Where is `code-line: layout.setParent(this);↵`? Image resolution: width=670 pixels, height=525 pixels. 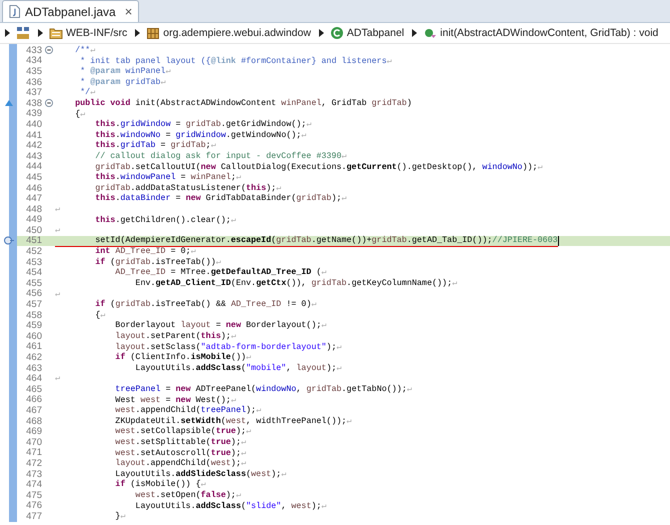
code-line: layout.setParent(this);↵ is located at coordinates (175, 336).